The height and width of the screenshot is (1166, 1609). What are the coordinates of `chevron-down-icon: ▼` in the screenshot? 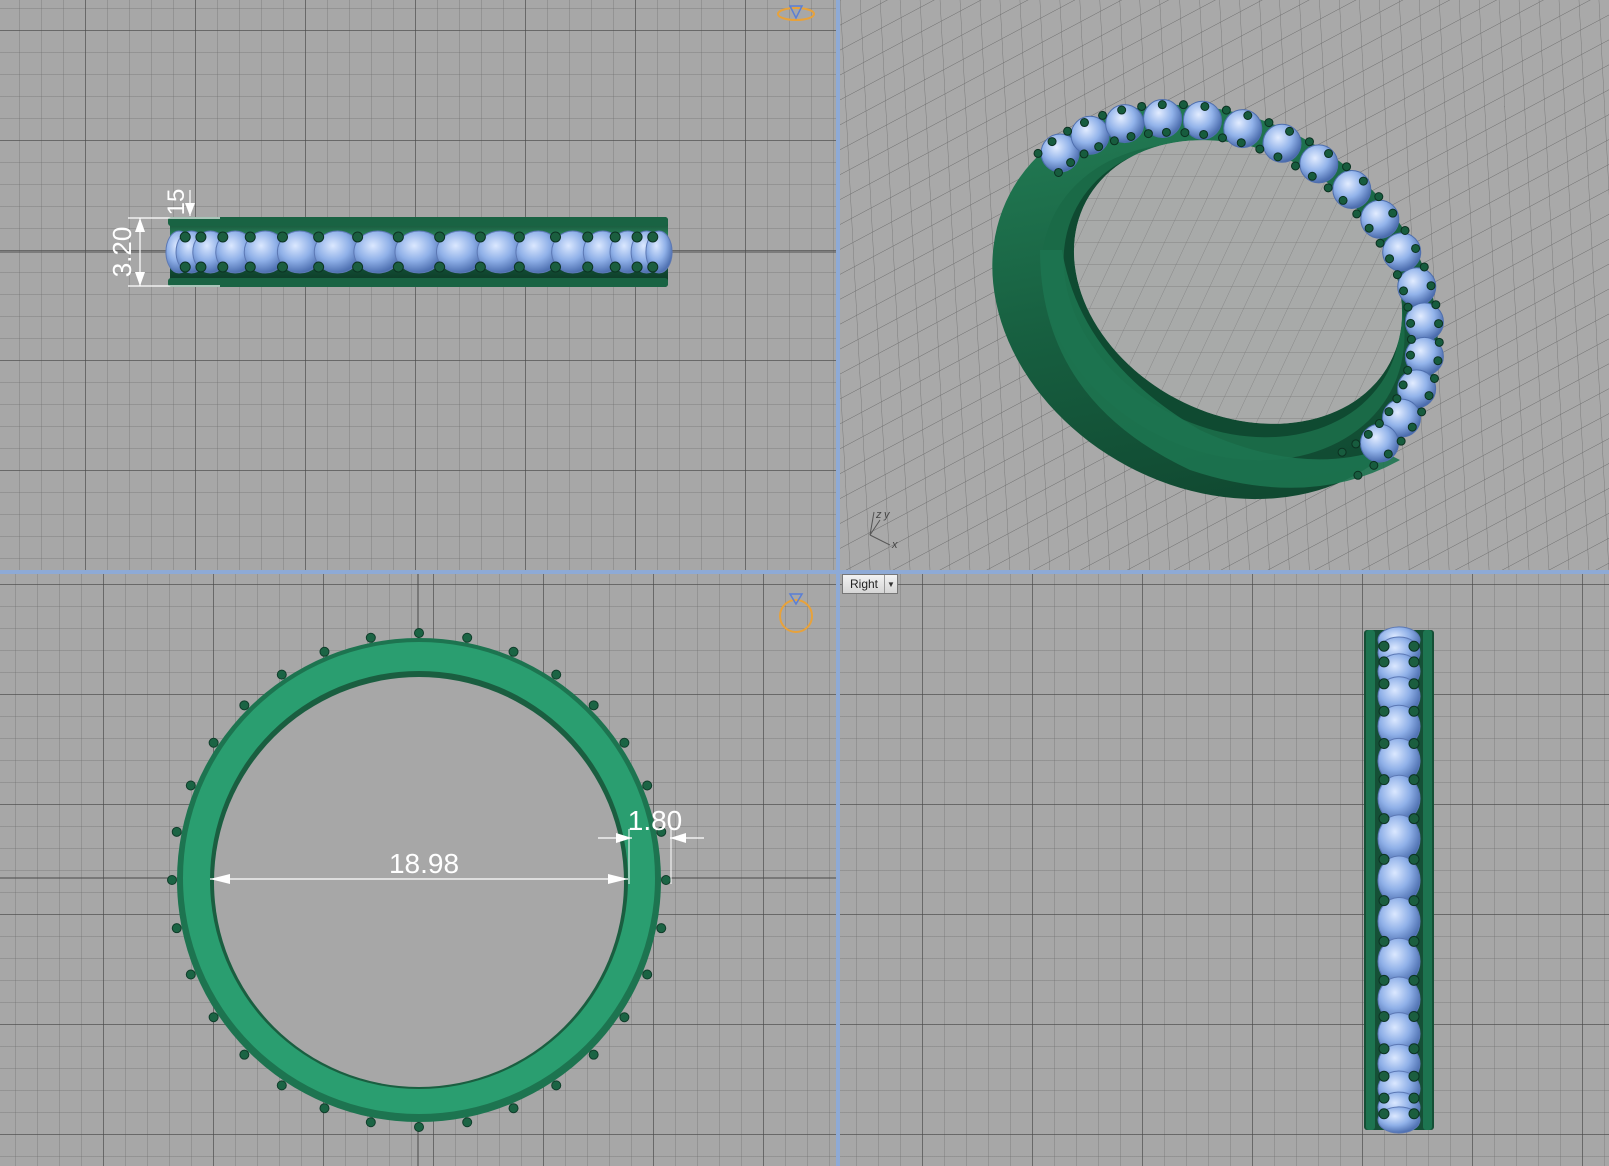 It's located at (890, 584).